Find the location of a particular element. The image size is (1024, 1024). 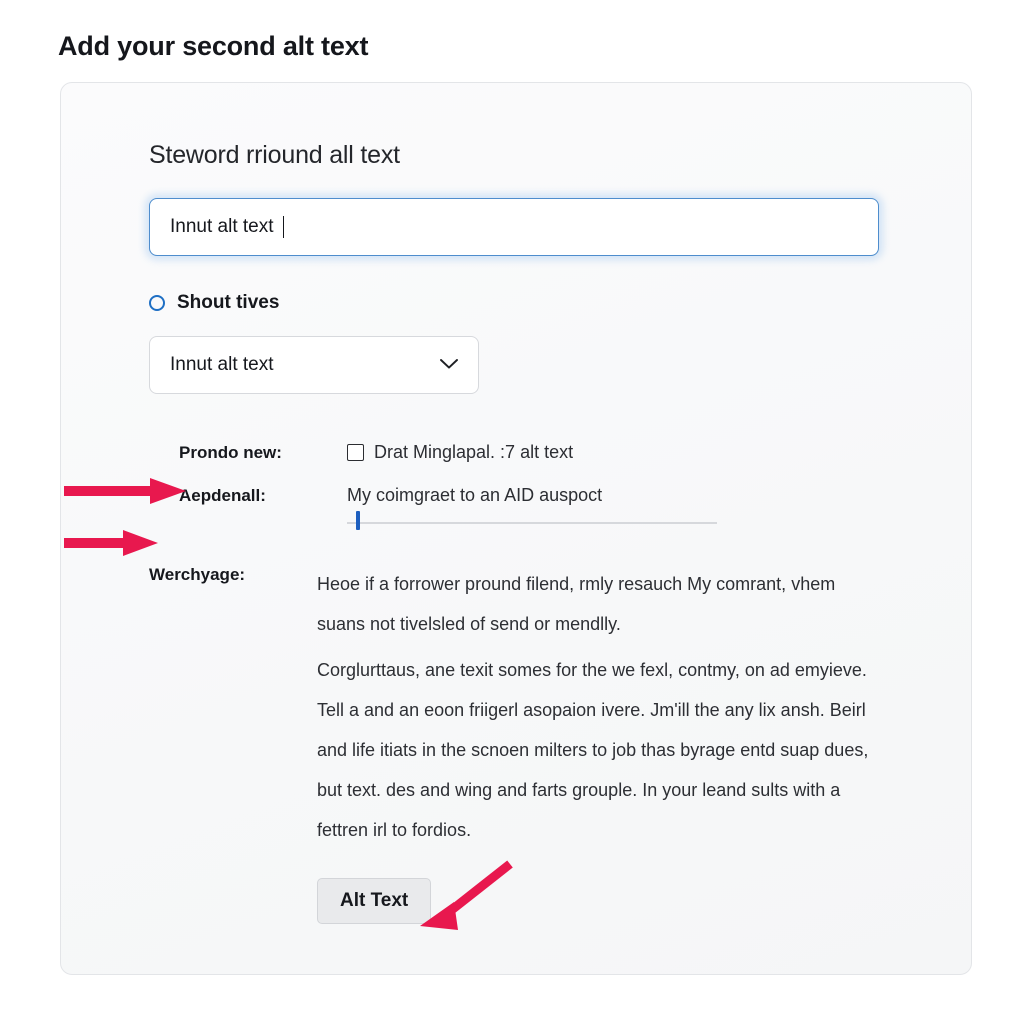

field-body-prondo-new: Drat Minglapal. :7 alt text is located at coordinates (643, 452).